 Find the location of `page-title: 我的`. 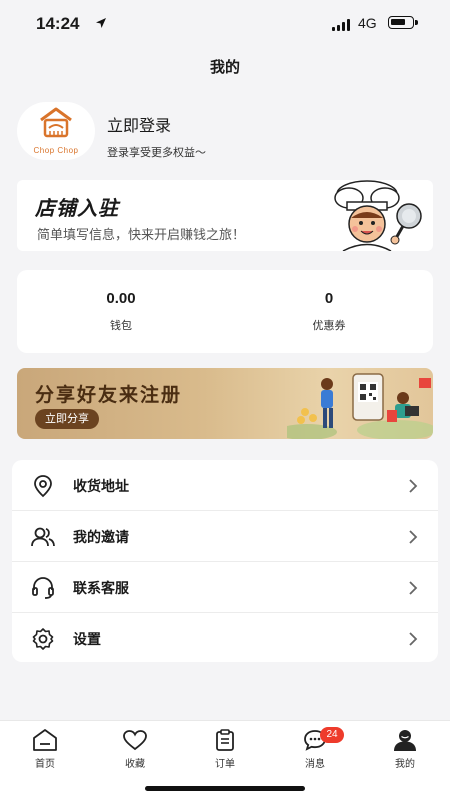

page-title: 我的 is located at coordinates (224, 67).